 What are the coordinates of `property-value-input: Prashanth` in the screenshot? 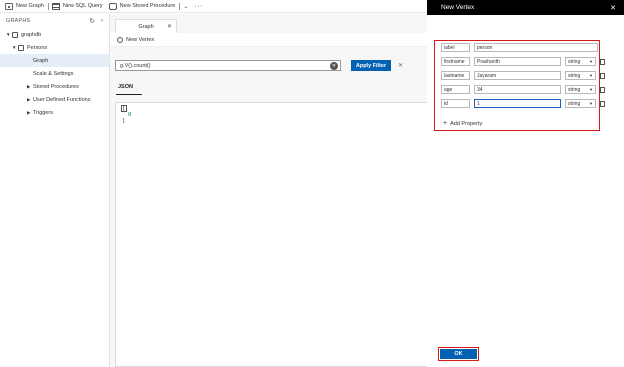 It's located at (517, 61).